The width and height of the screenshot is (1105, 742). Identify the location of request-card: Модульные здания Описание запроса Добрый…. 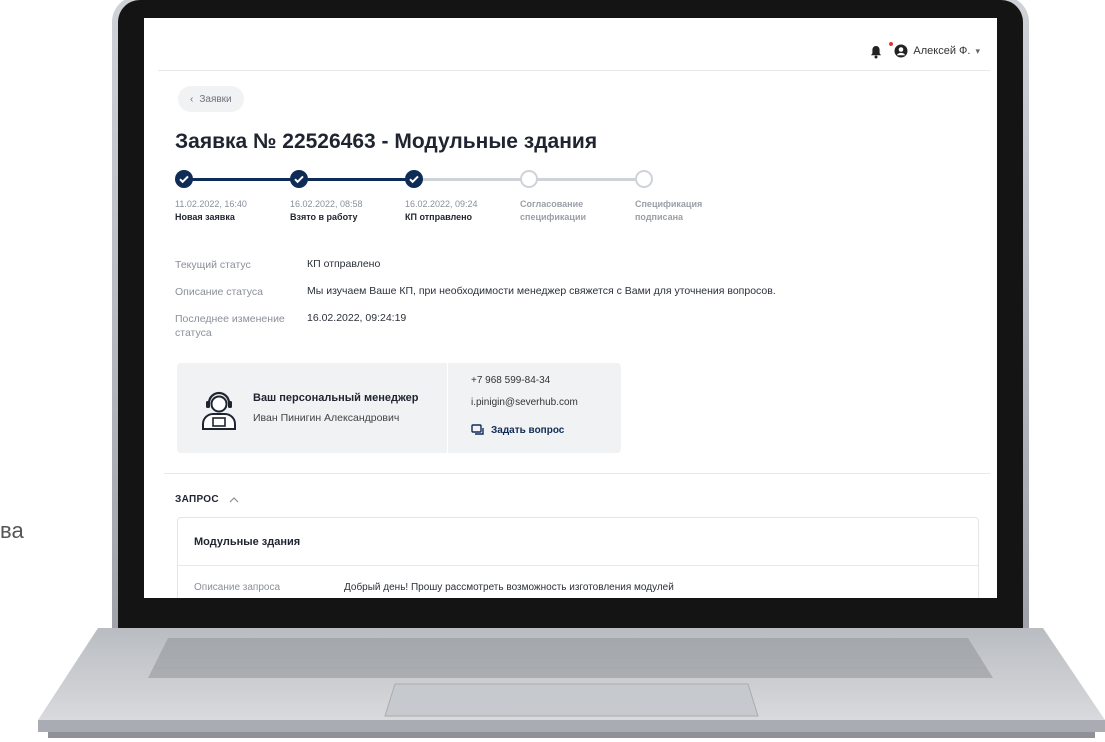
(578, 557).